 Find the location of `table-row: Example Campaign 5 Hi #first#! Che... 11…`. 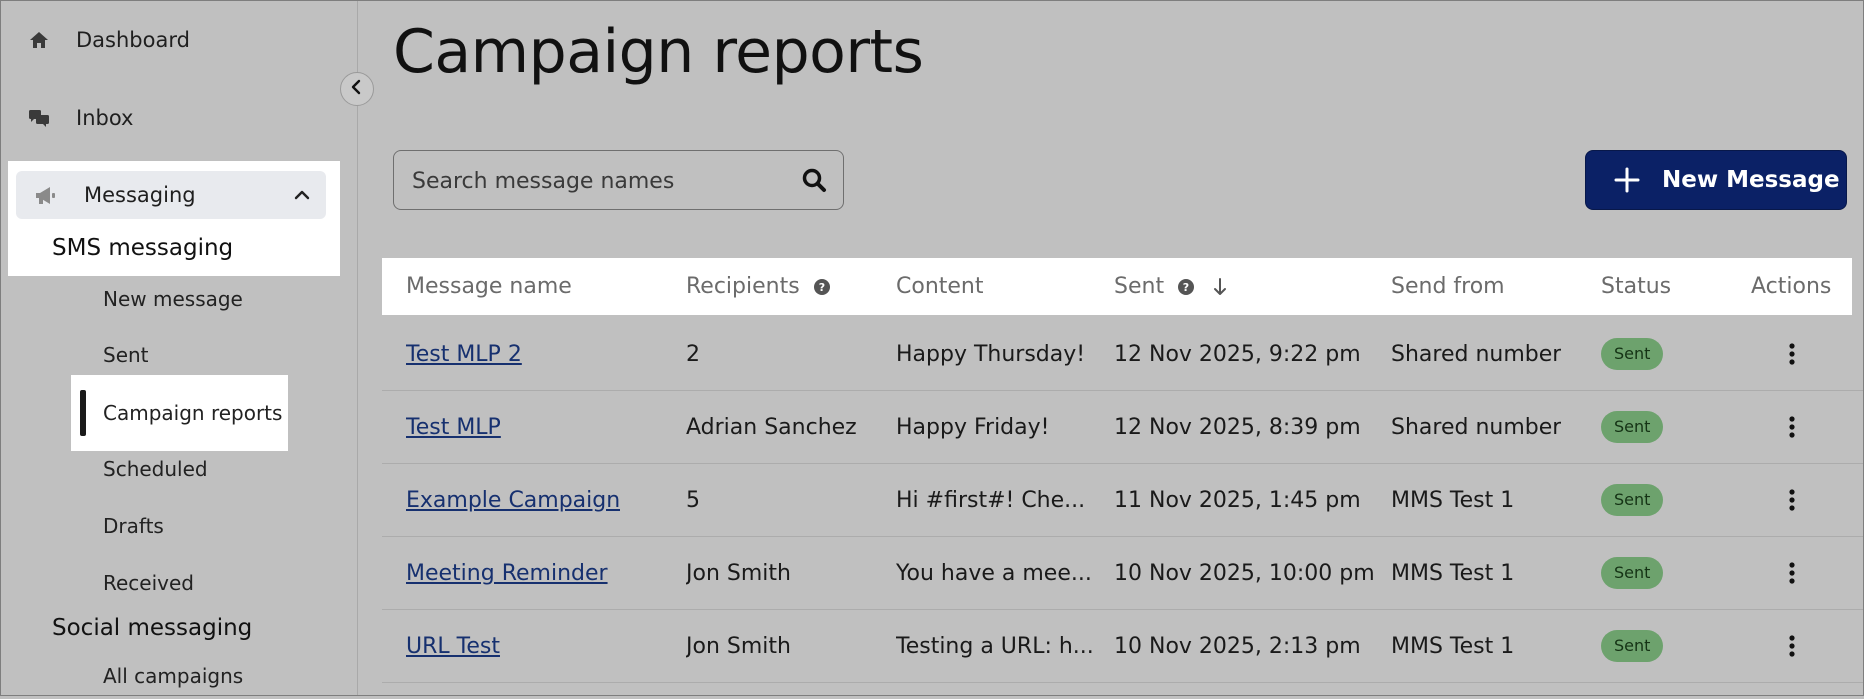

table-row: Example Campaign 5 Hi #first#! Che... 11… is located at coordinates (1123, 500).